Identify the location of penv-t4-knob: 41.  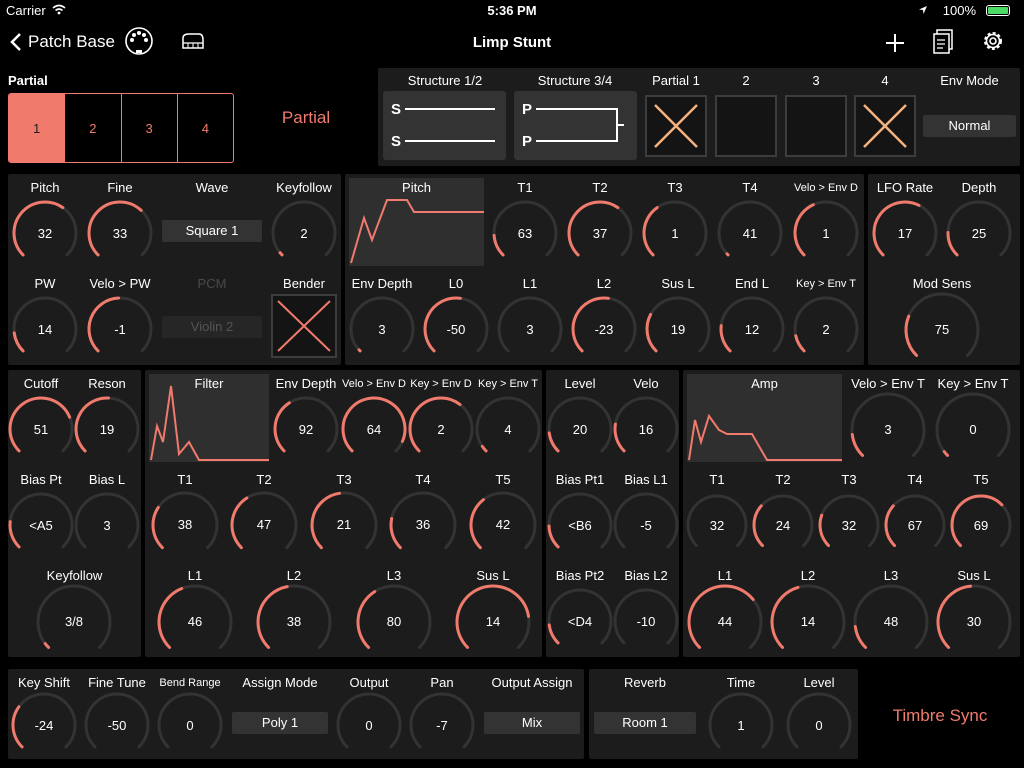
(750, 233).